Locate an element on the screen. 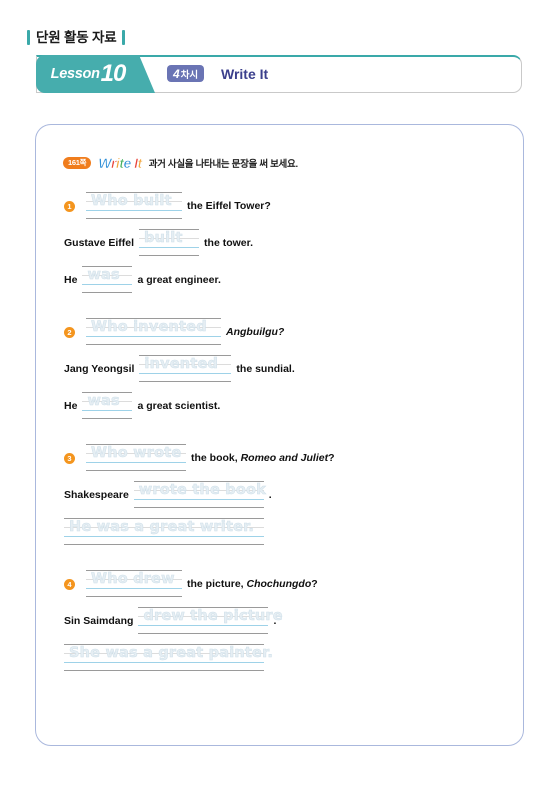  label-bar-left-icon is located at coordinates (28, 37).